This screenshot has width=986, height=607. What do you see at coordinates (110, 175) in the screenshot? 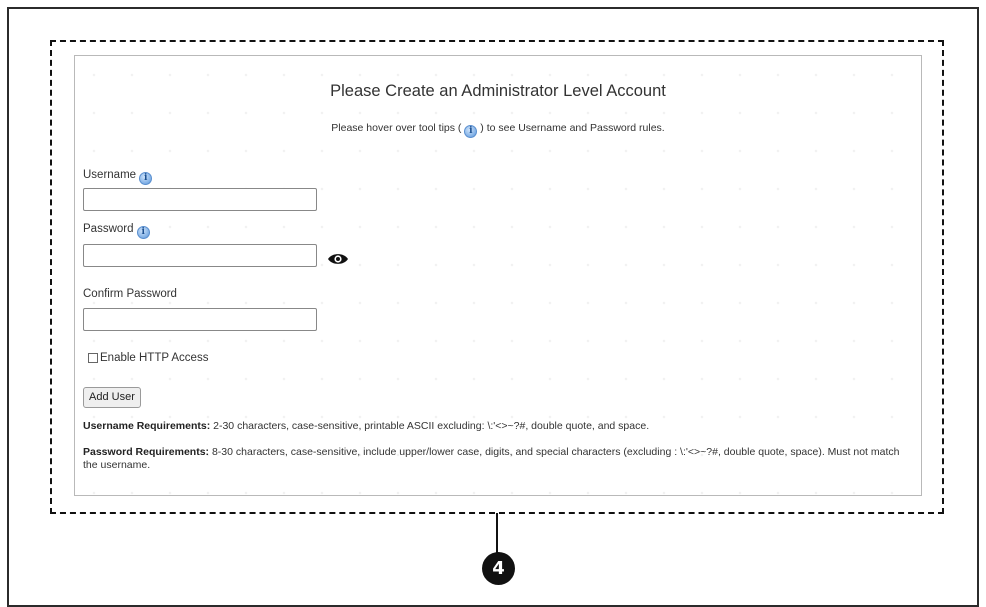
I see `username-label: Username` at bounding box center [110, 175].